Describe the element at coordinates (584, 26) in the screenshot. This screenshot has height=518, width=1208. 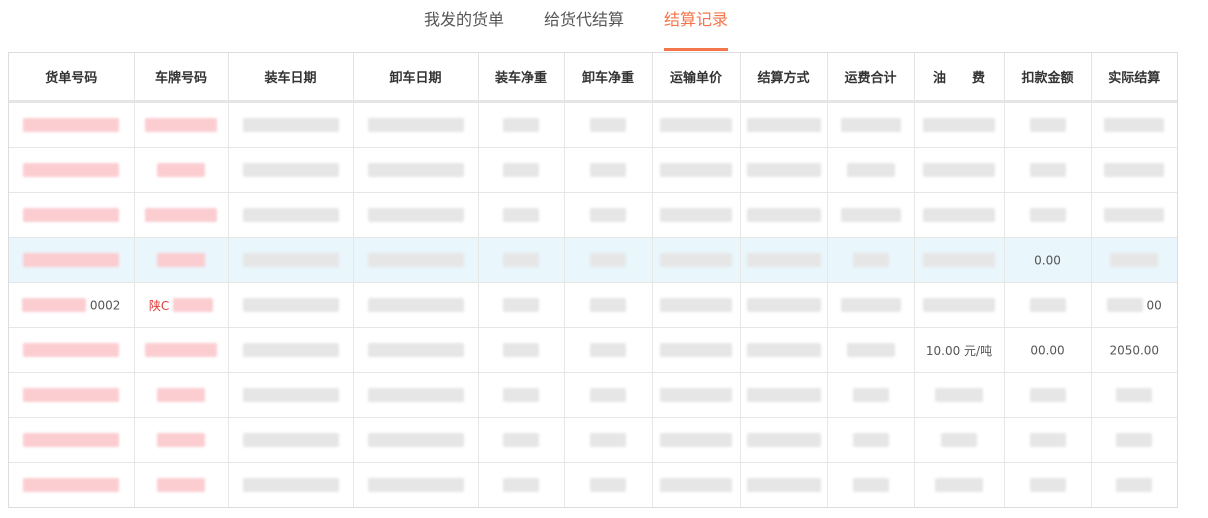
I see `tab-settle-forwarder: 给货代结算` at that location.